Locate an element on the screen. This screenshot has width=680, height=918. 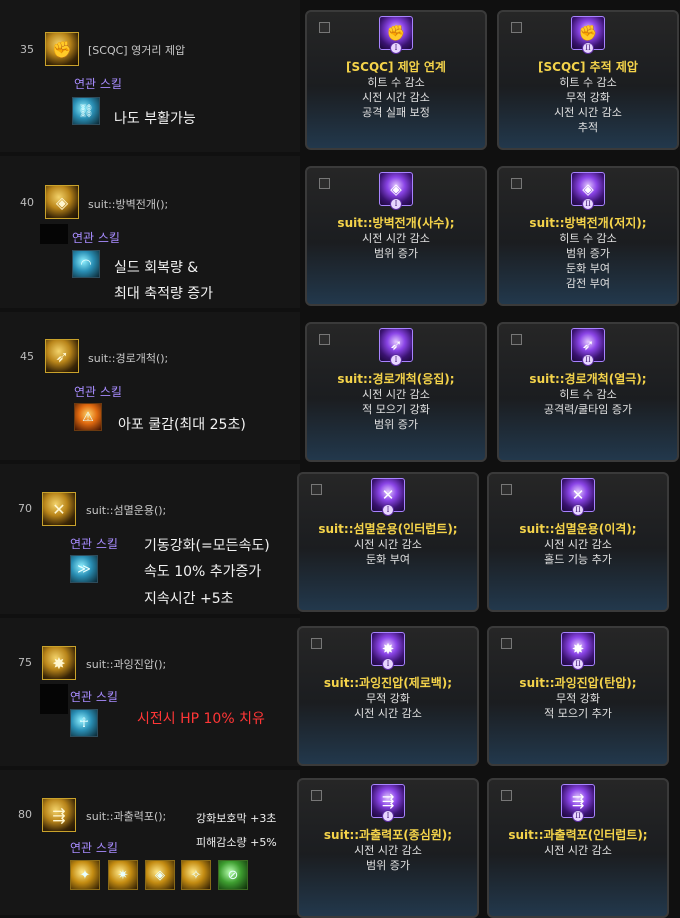
option-effects: 히트 수 감소 시전 시간 감소 공격 실패 보정 is located at coordinates (396, 97).